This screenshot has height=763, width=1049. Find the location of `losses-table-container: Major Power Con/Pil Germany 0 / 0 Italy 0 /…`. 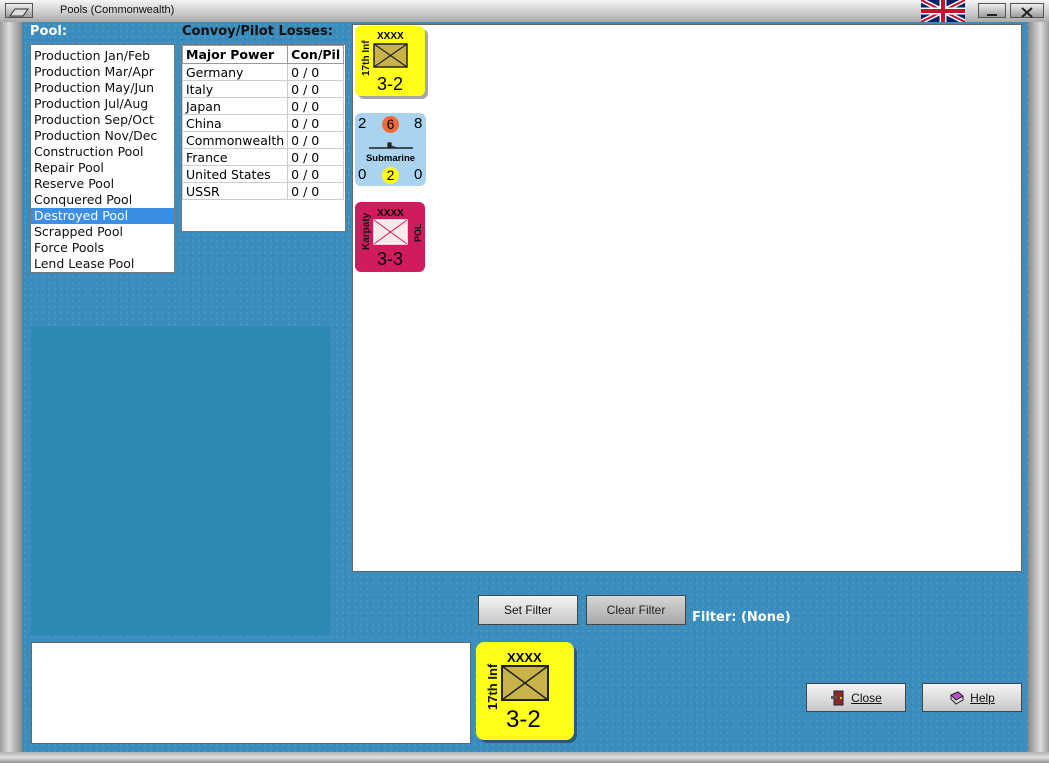

losses-table-container: Major Power Con/Pil Germany 0 / 0 Italy 0 /… is located at coordinates (263, 138).